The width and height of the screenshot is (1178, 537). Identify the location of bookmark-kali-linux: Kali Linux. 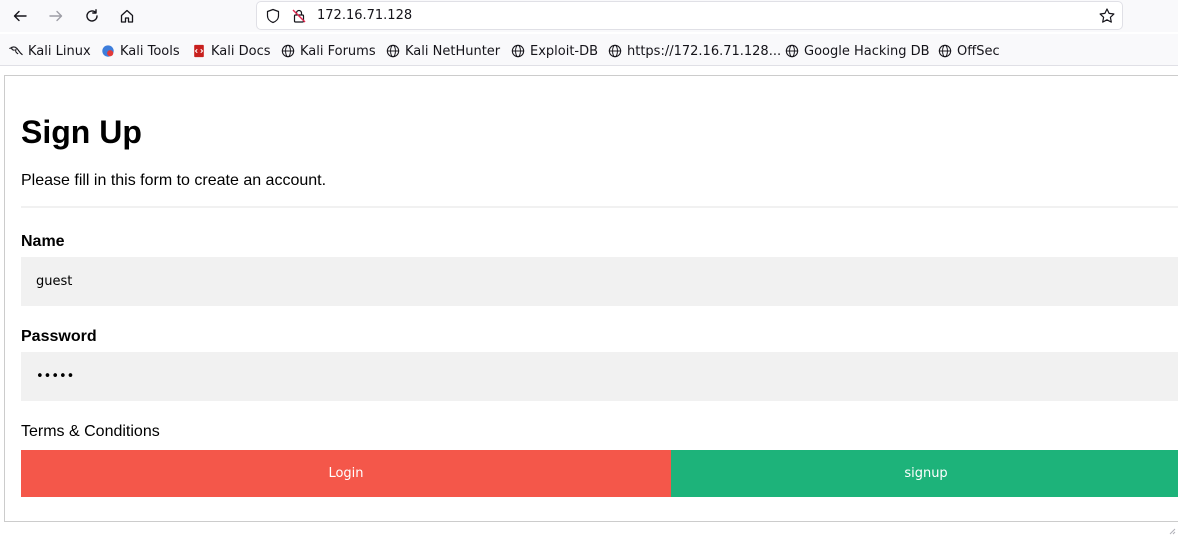
(49, 51).